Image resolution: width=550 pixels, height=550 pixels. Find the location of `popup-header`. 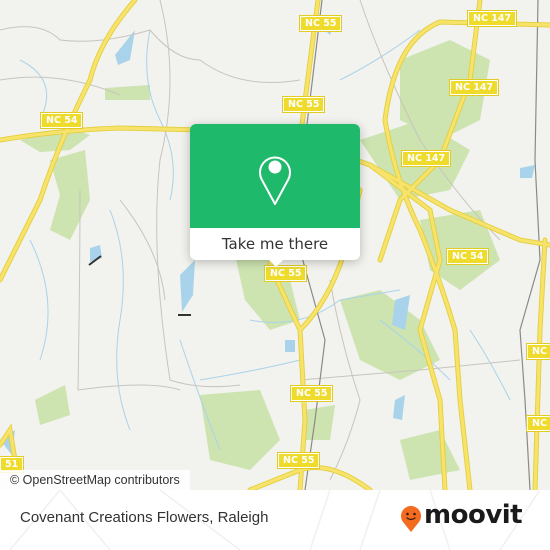

popup-header is located at coordinates (275, 176).